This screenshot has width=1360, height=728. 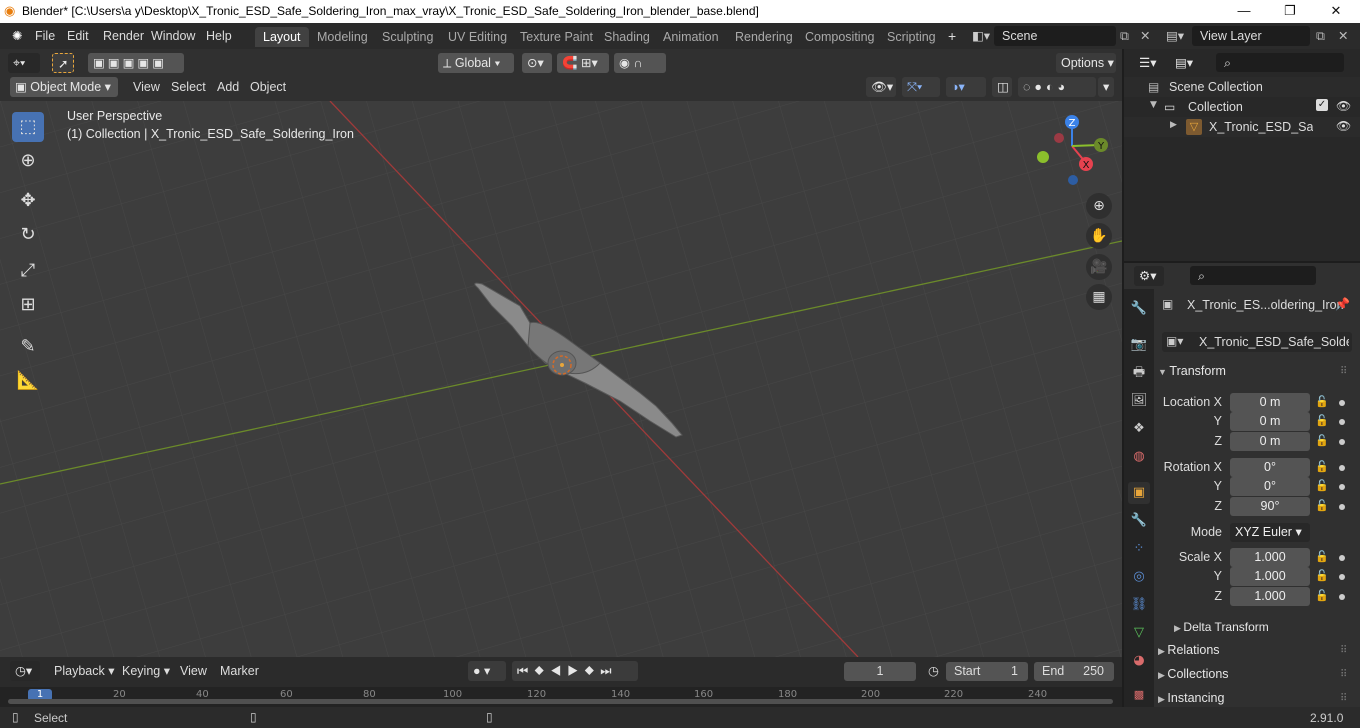 I want to click on tab-compositing: Compositing, so click(x=839, y=37).